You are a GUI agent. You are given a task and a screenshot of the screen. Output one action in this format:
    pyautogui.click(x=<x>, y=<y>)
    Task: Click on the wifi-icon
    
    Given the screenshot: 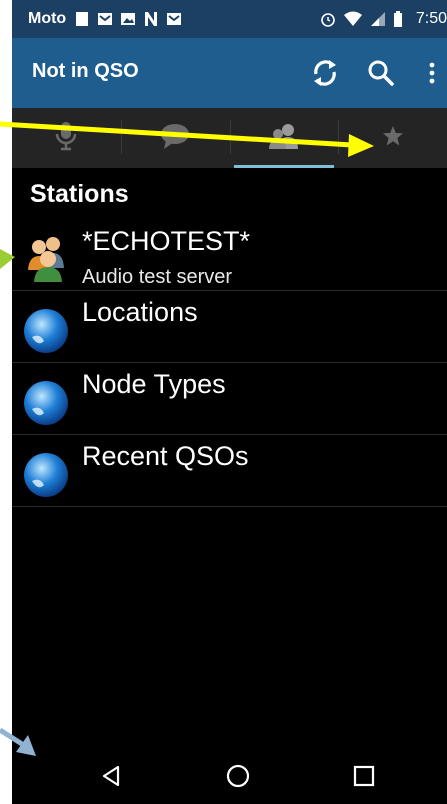 What is the action you would take?
    pyautogui.click(x=353, y=19)
    